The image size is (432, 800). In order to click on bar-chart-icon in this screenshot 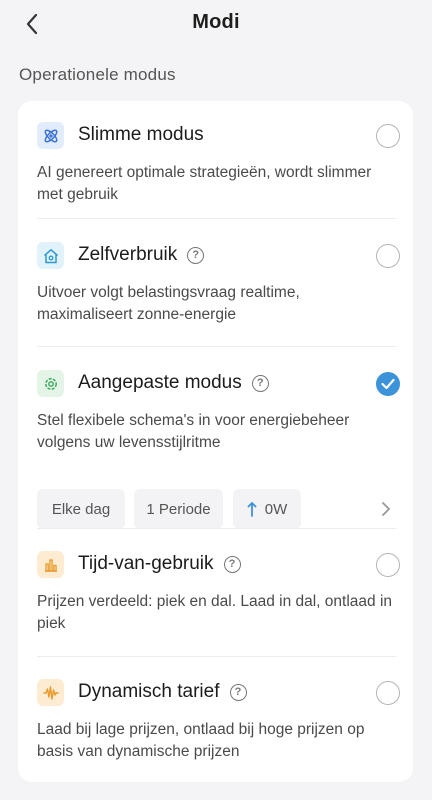, I will do `click(50, 564)`.